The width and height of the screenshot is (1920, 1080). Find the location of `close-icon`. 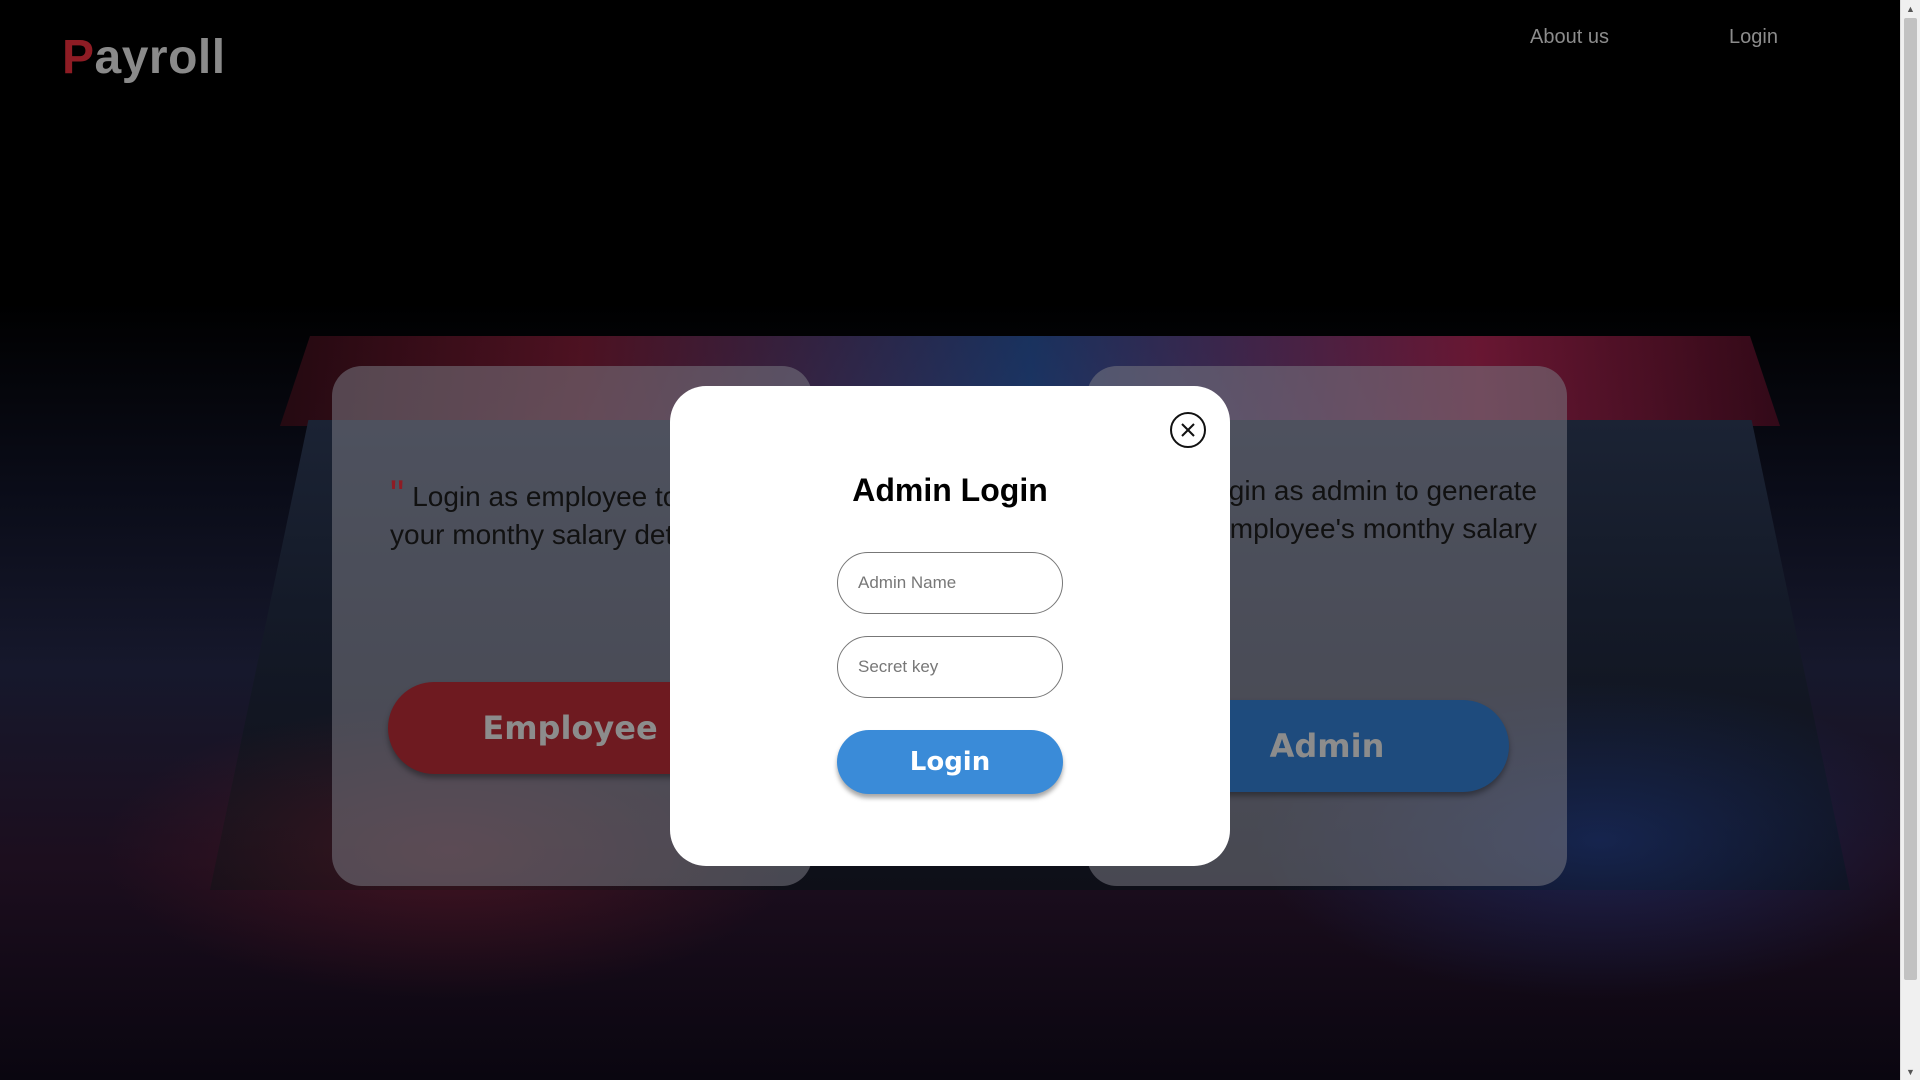

close-icon is located at coordinates (1188, 430).